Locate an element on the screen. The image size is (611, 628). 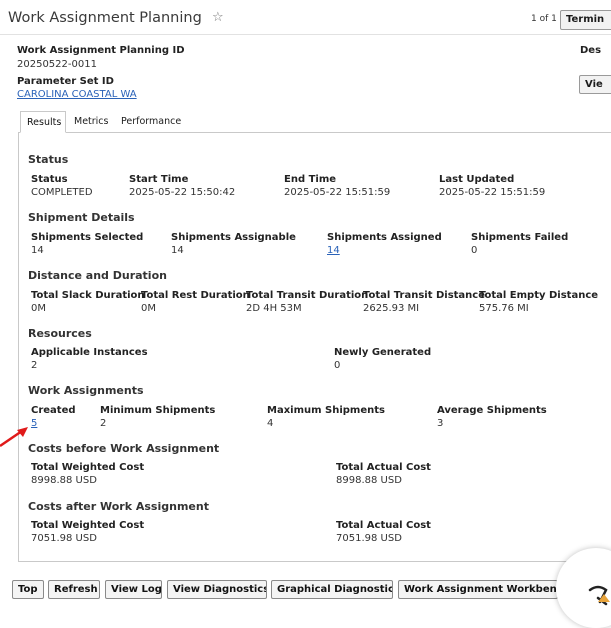
newly-generated-value: 0 is located at coordinates (337, 365).